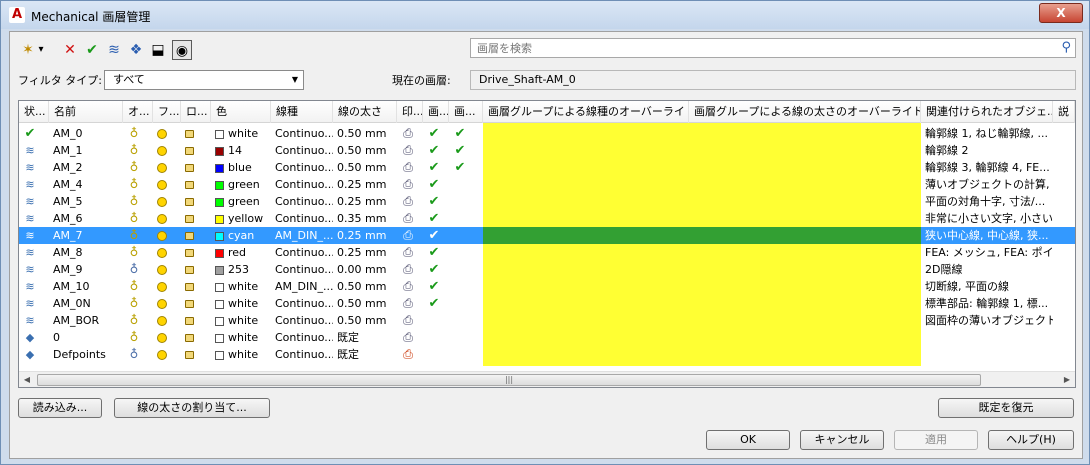  Describe the element at coordinates (1061, 13) in the screenshot. I see `close-button: X` at that location.